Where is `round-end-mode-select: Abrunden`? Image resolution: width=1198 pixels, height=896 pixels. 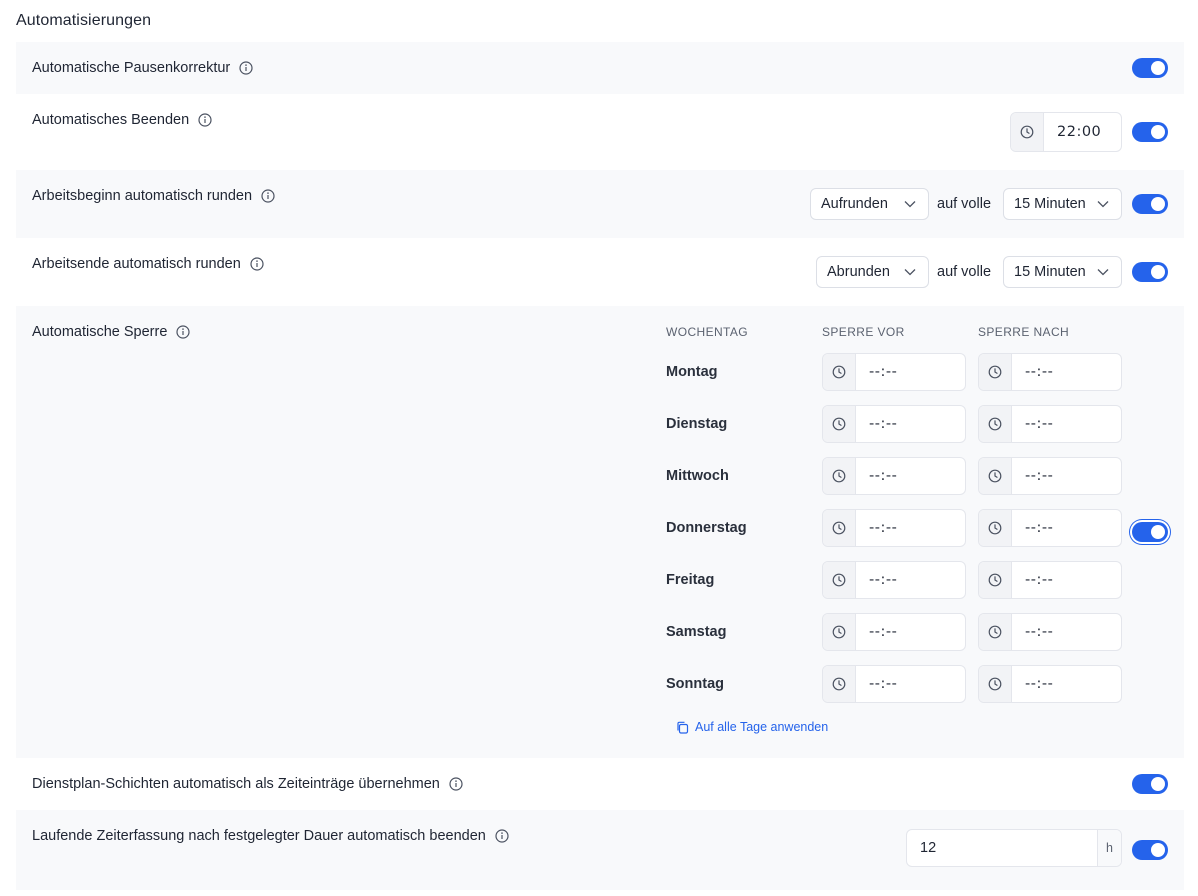 round-end-mode-select: Abrunden is located at coordinates (872, 272).